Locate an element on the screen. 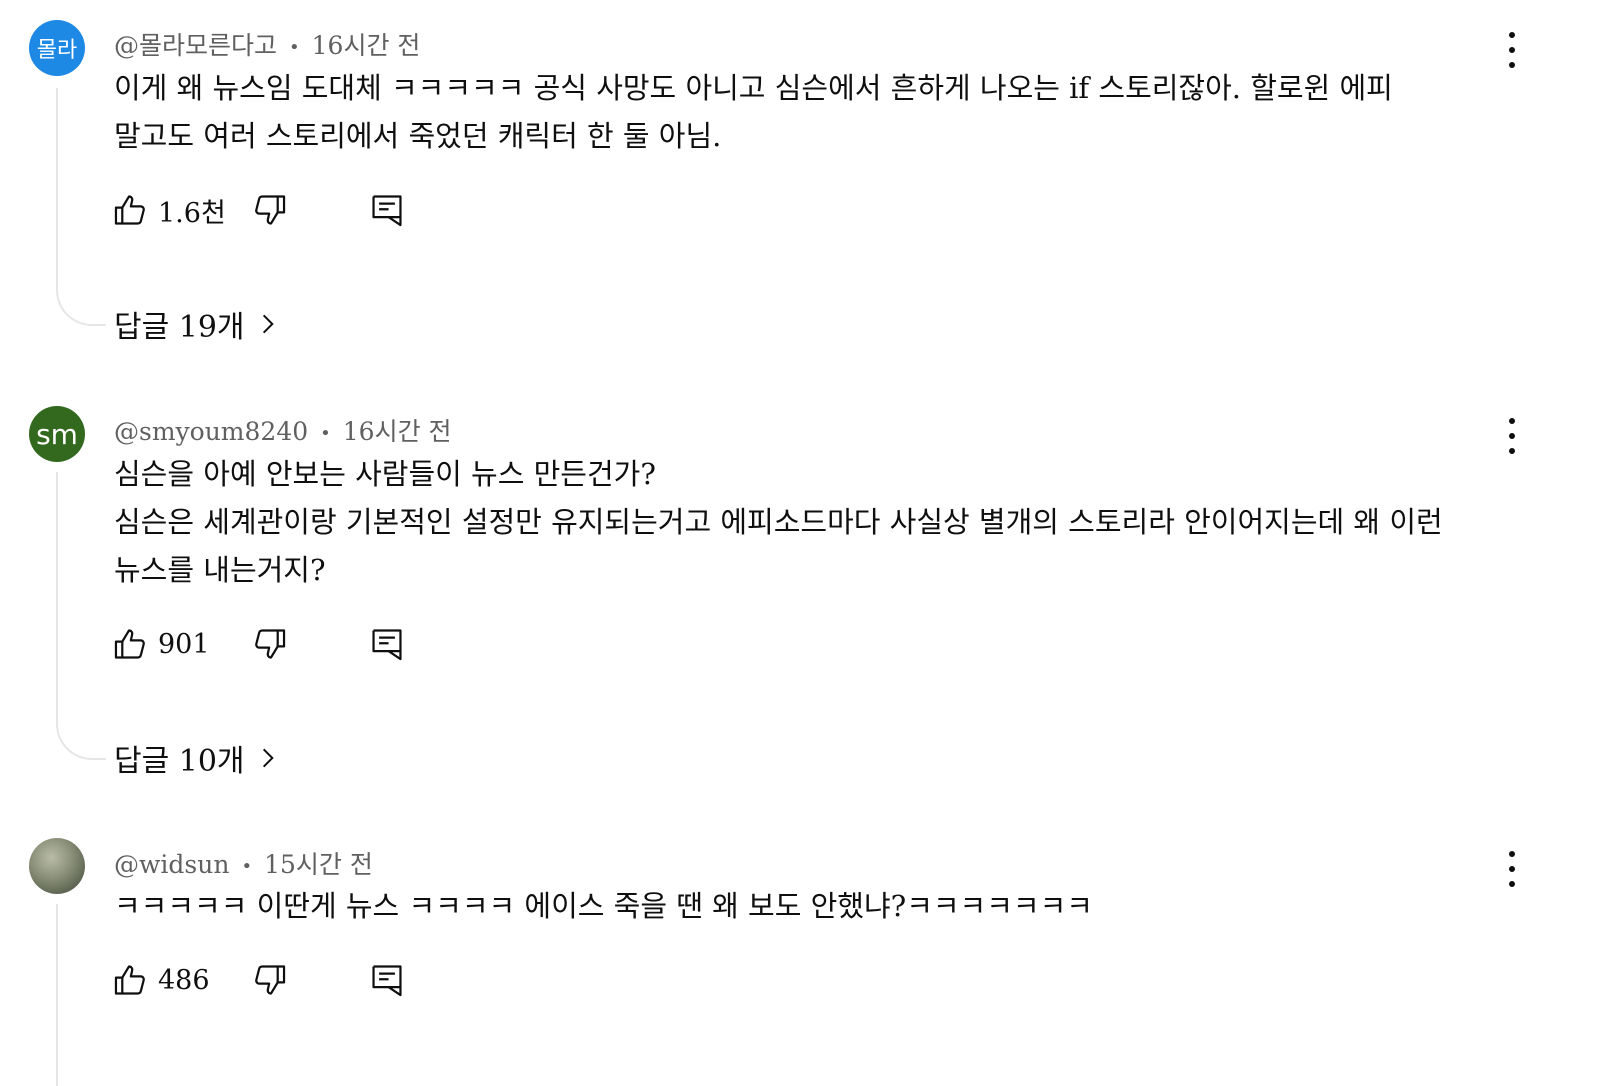 The image size is (1600, 1086). author-name: @smyoum8240 is located at coordinates (211, 431).